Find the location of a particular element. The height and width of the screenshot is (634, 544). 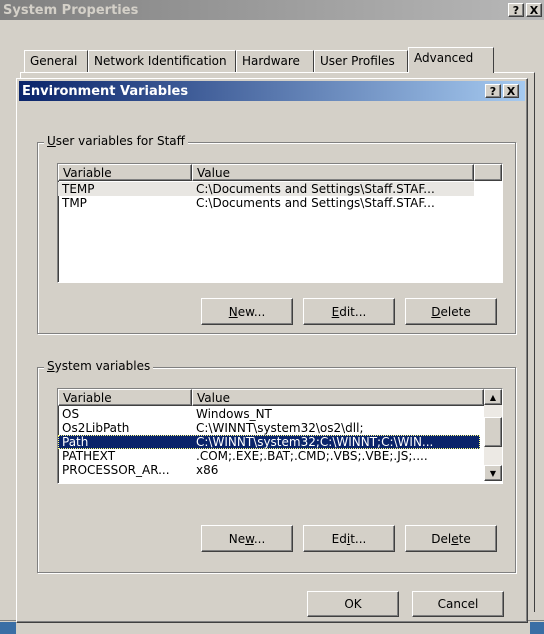

scroll-down-button: ▼ is located at coordinates (493, 473).